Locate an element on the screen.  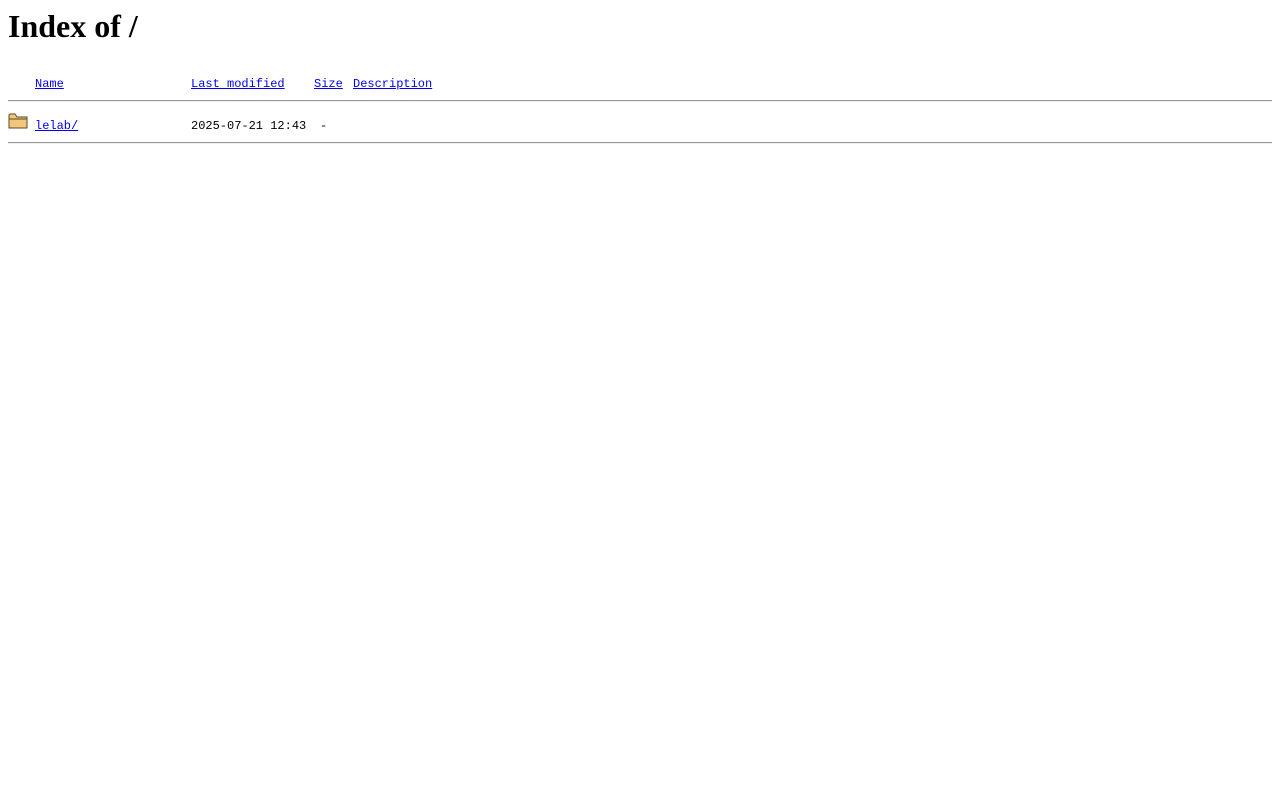
column-header-last-modified: Last modified is located at coordinates (238, 84).